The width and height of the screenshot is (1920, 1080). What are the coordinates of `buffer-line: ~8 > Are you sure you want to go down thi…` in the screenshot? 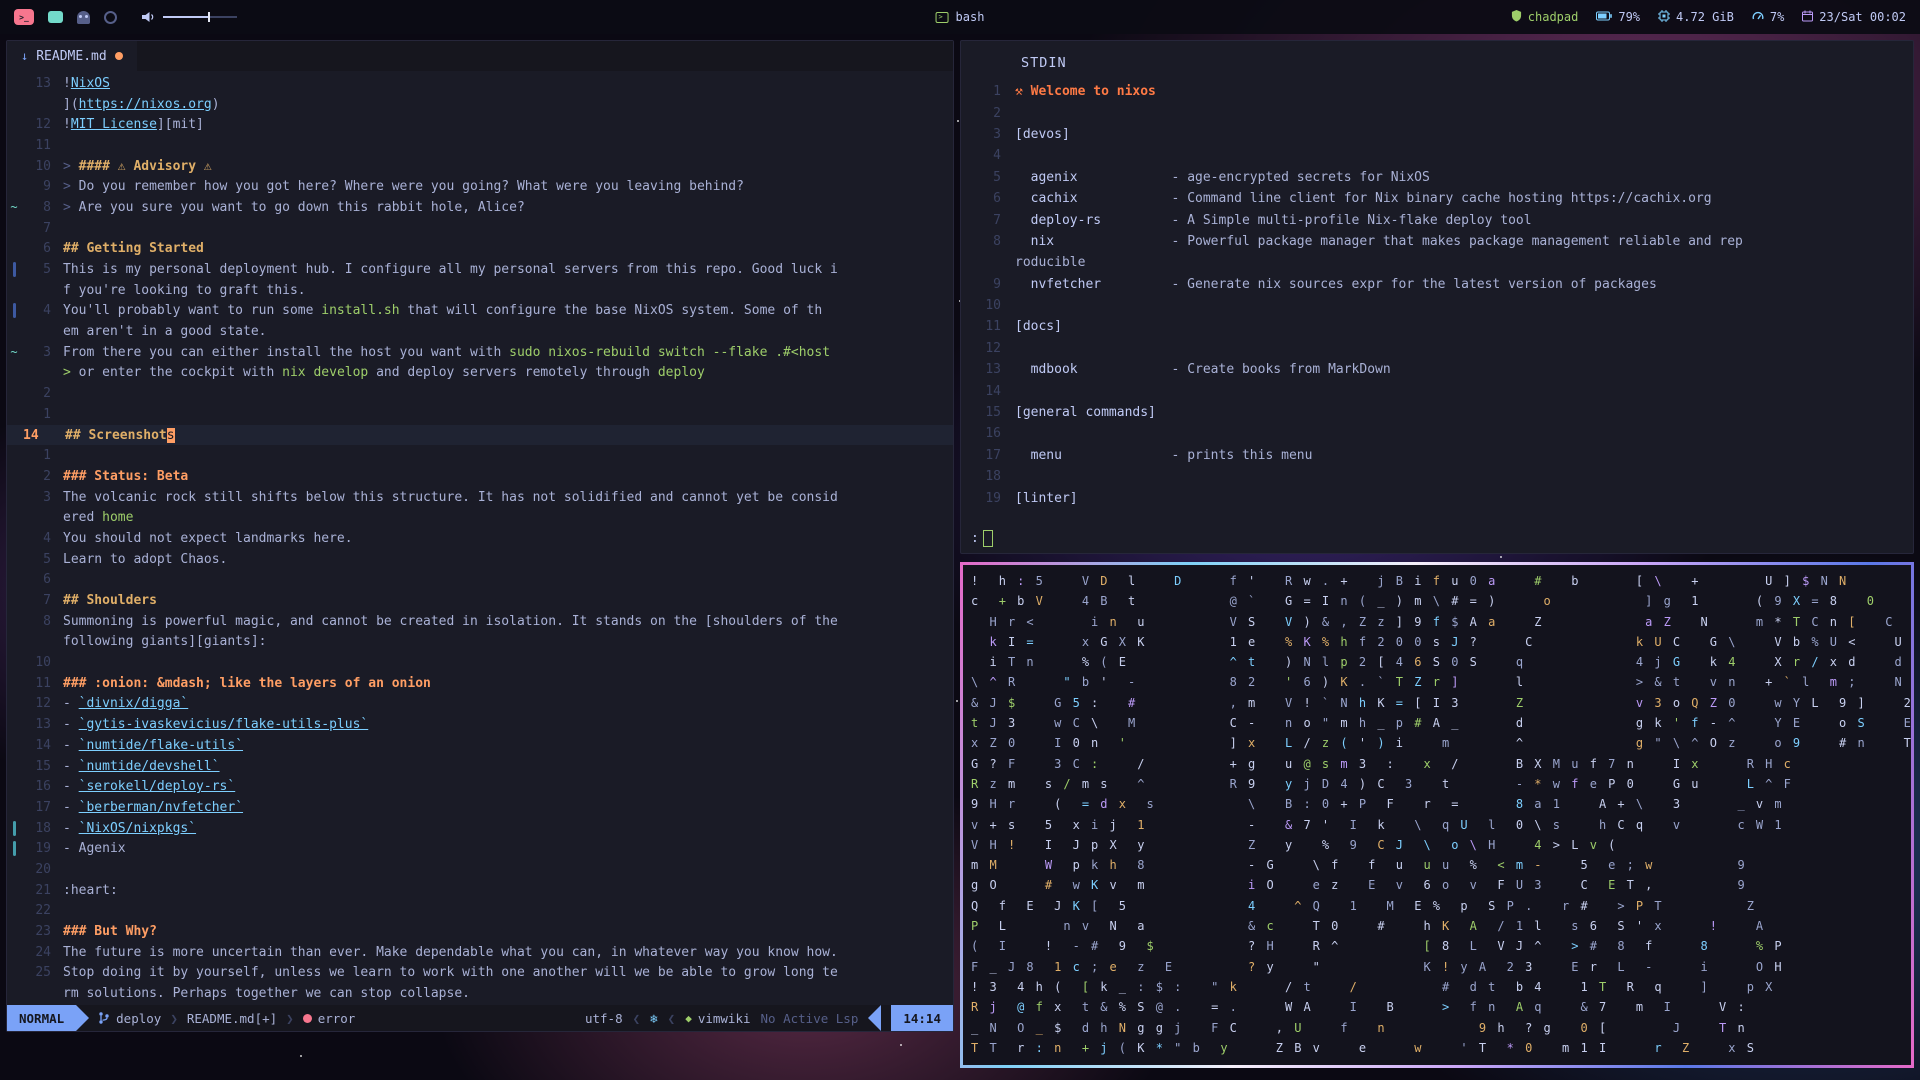 It's located at (480, 207).